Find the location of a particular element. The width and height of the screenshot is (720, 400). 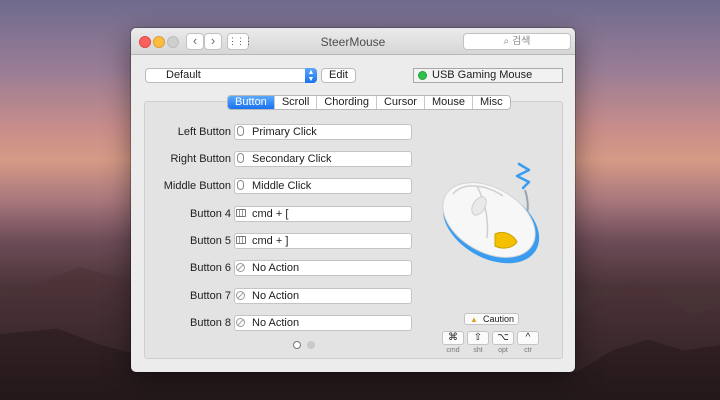

caution-button: ▲ Caution is located at coordinates (491, 319).